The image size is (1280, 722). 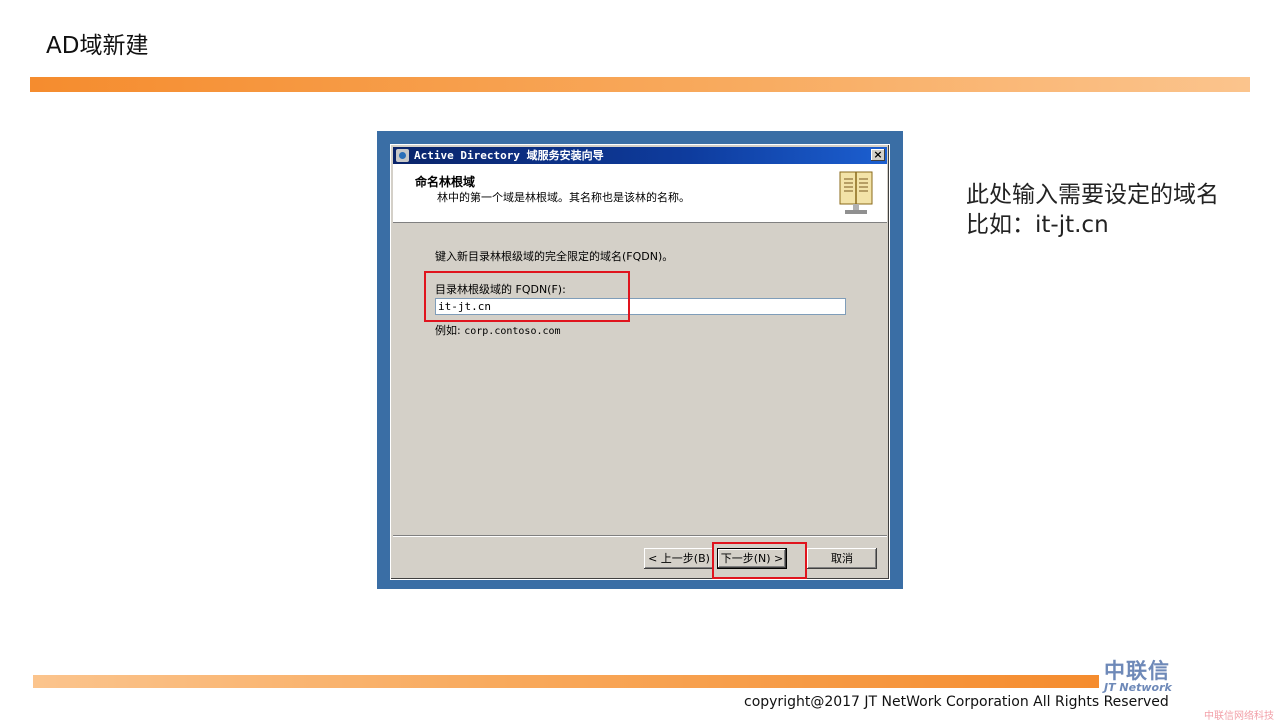 What do you see at coordinates (1137, 671) in the screenshot?
I see `logo-chinese-text: 中联信` at bounding box center [1137, 671].